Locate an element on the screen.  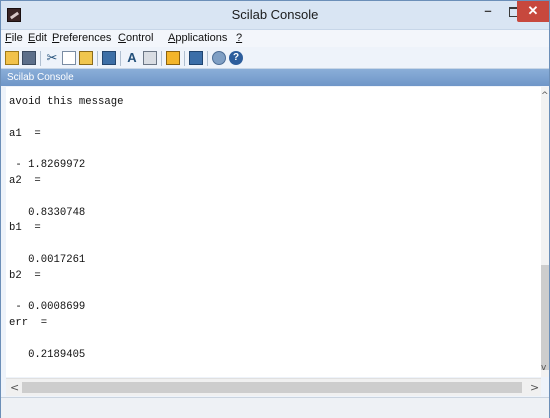
horizontal-scroll-thumb is located at coordinates (272, 387).